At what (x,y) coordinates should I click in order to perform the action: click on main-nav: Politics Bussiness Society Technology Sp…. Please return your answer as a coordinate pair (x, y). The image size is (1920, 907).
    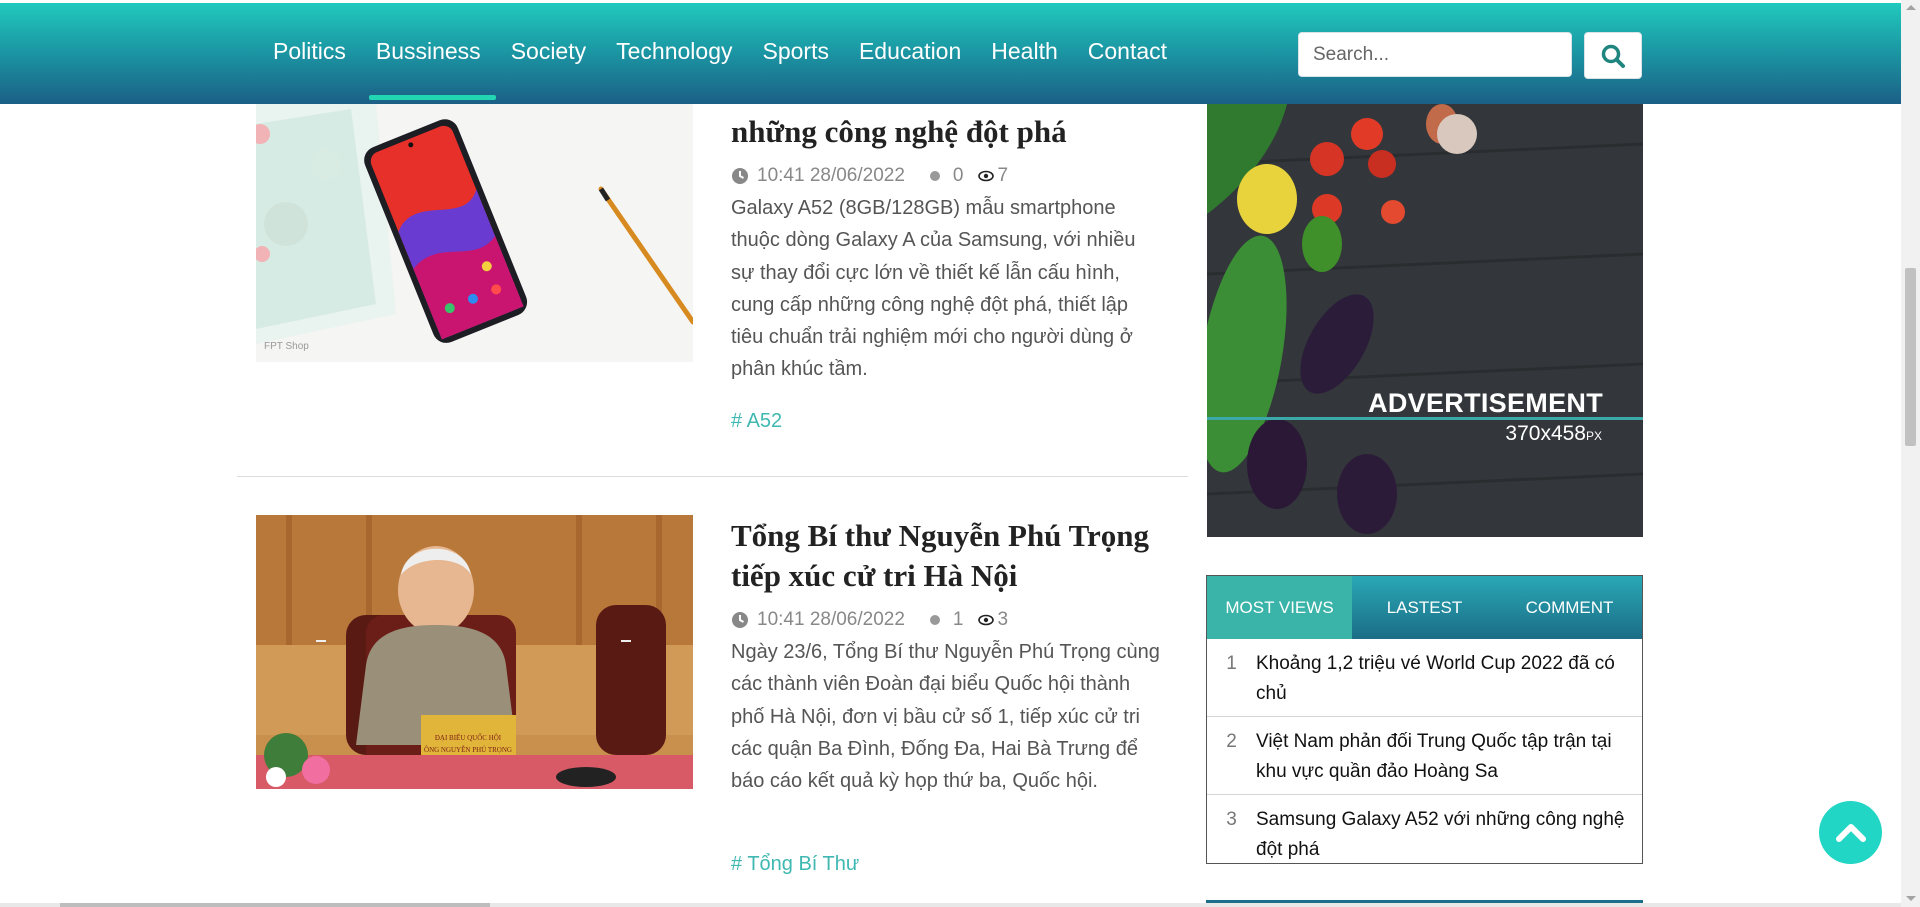
    Looking at the image, I should click on (720, 53).